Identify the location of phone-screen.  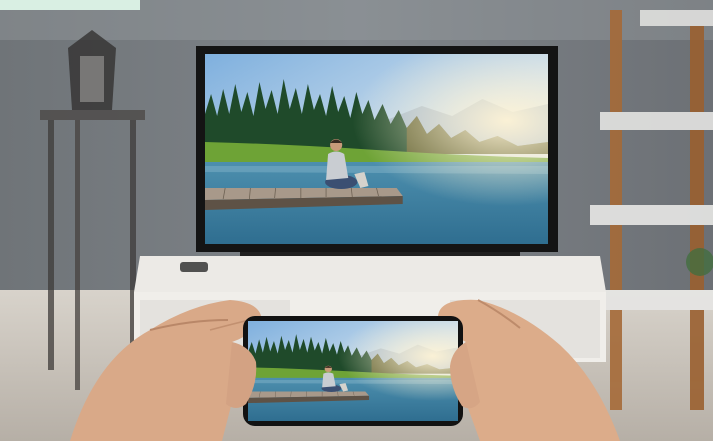
(353, 371).